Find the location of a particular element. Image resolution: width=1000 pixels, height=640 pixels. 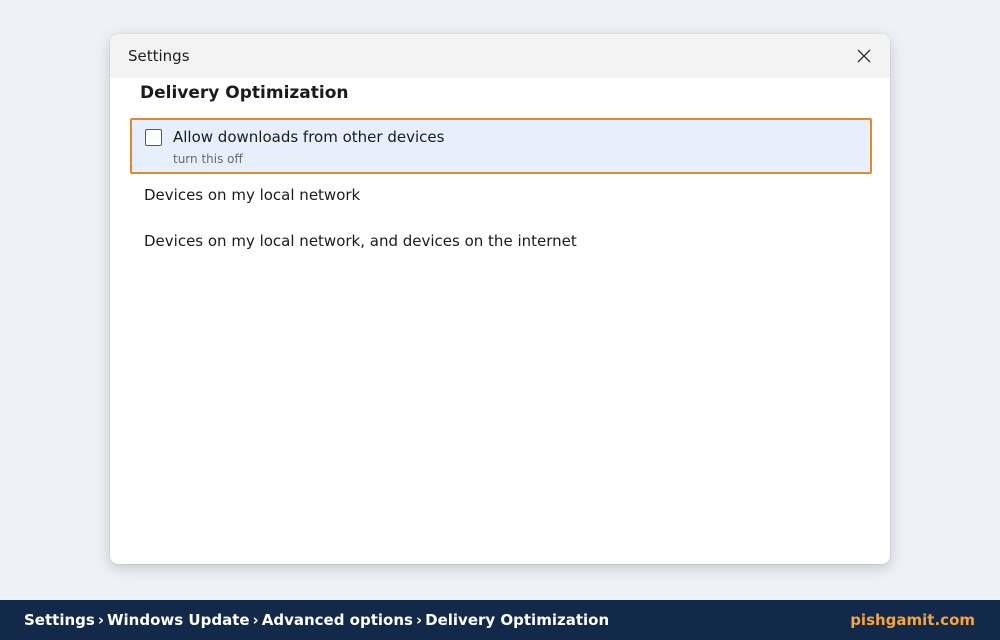

breadcrumb-item: Advanced options is located at coordinates (337, 620).